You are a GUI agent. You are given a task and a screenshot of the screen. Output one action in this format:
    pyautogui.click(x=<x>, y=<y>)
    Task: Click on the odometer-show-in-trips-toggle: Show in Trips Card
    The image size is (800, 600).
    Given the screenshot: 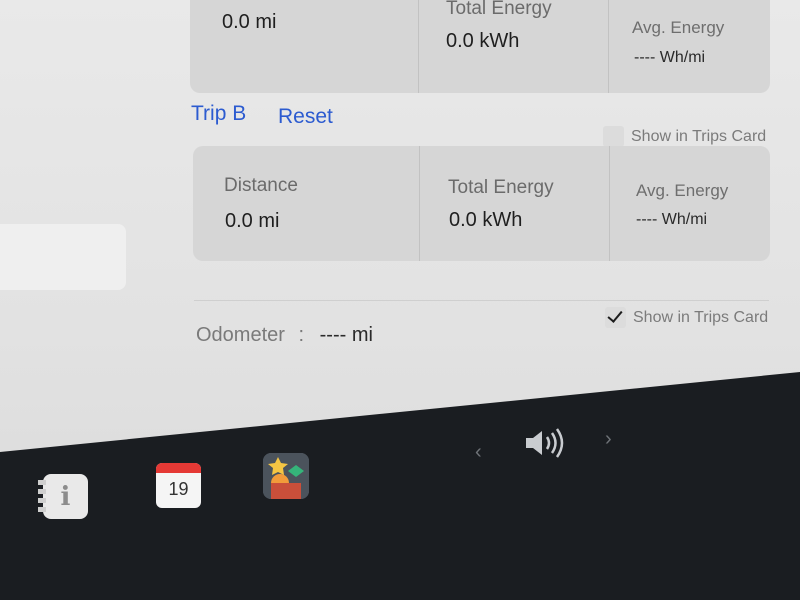 What is the action you would take?
    pyautogui.click(x=686, y=317)
    